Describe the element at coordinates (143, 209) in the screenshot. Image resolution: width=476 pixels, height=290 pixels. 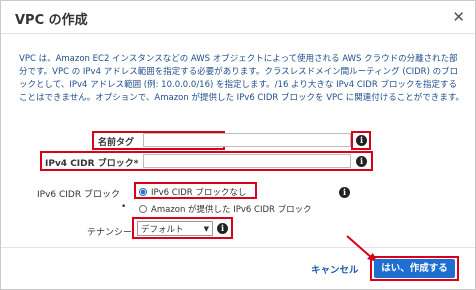
I see `radio-unselected` at that location.